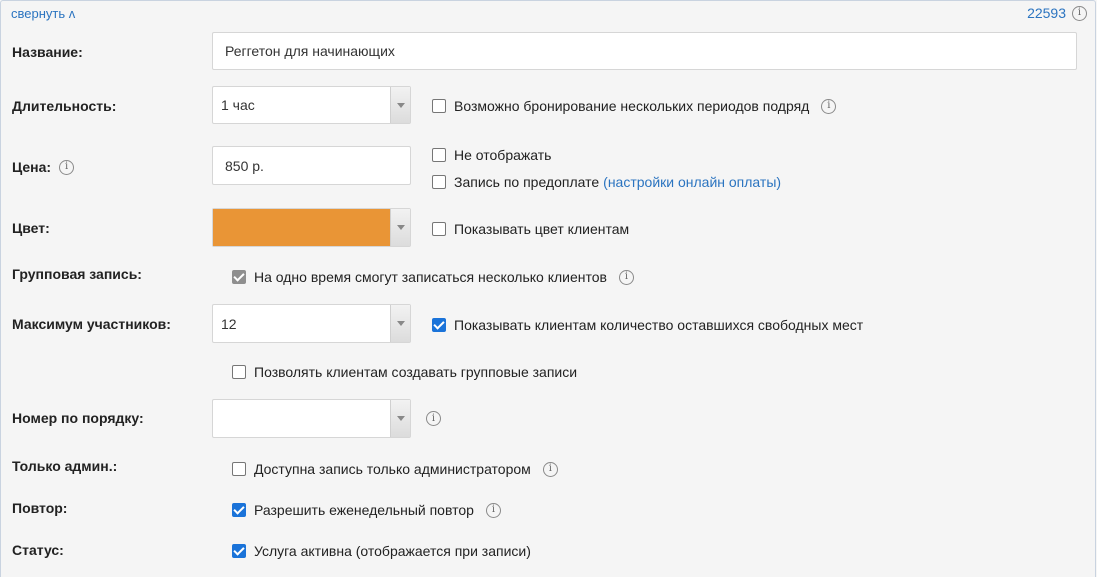 The height and width of the screenshot is (577, 1097). I want to click on repeat-label: Повтор:, so click(40, 508).